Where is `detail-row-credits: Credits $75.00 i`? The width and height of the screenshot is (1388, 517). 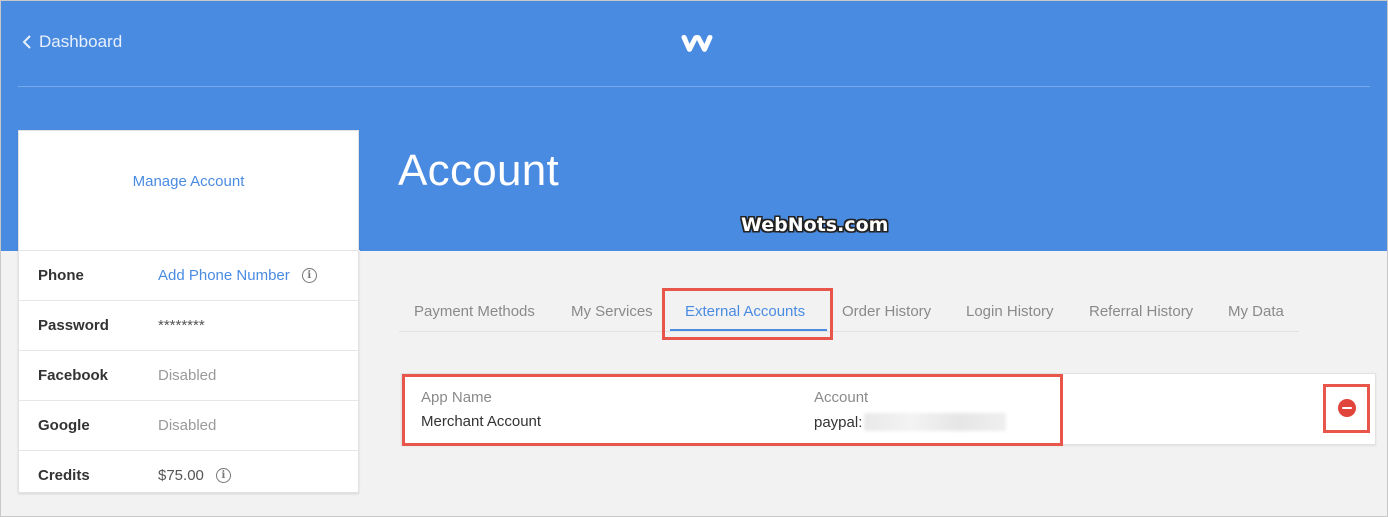 detail-row-credits: Credits $75.00 i is located at coordinates (189, 475).